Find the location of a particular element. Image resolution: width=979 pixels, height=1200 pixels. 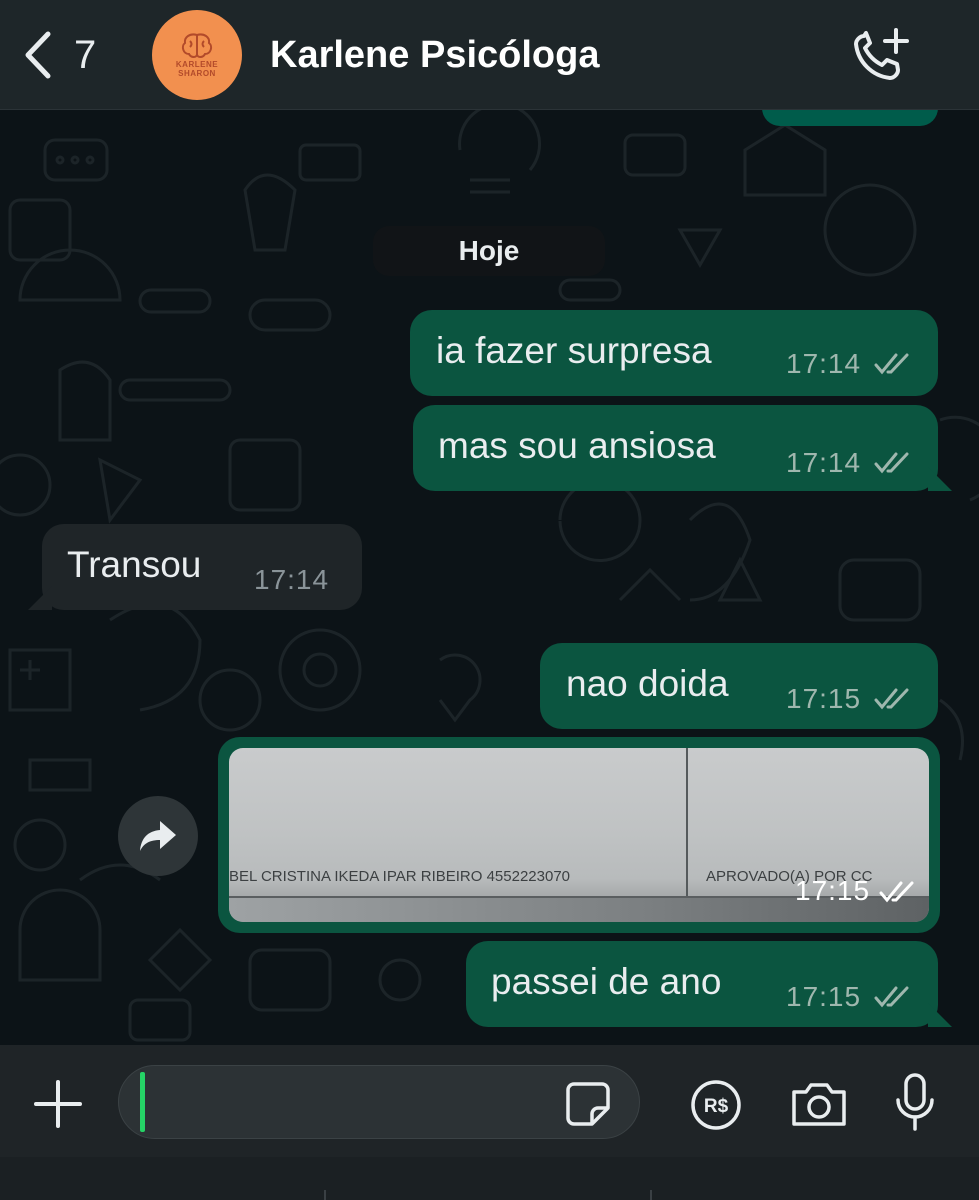

chevron-left-icon is located at coordinates (38, 55).